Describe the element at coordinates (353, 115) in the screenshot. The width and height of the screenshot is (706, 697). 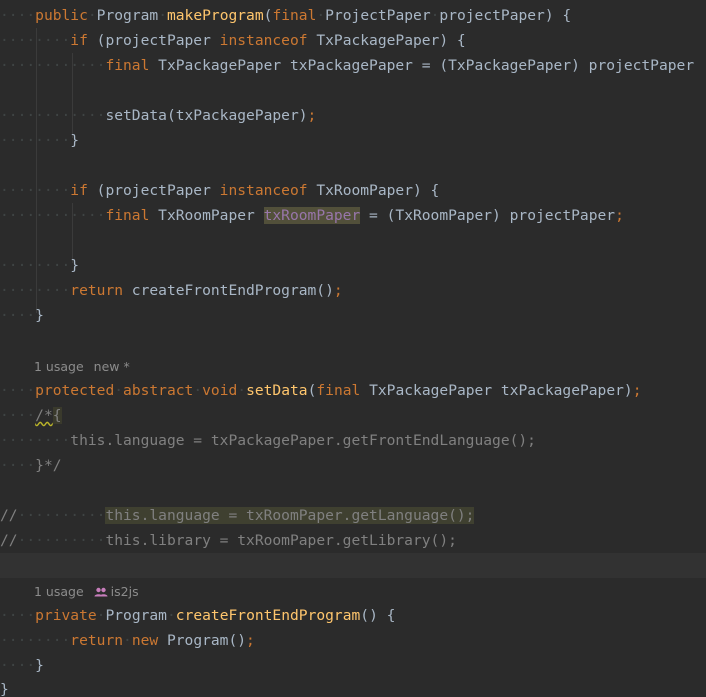
I see `code-line: ············setData(txPackagePaper);` at that location.